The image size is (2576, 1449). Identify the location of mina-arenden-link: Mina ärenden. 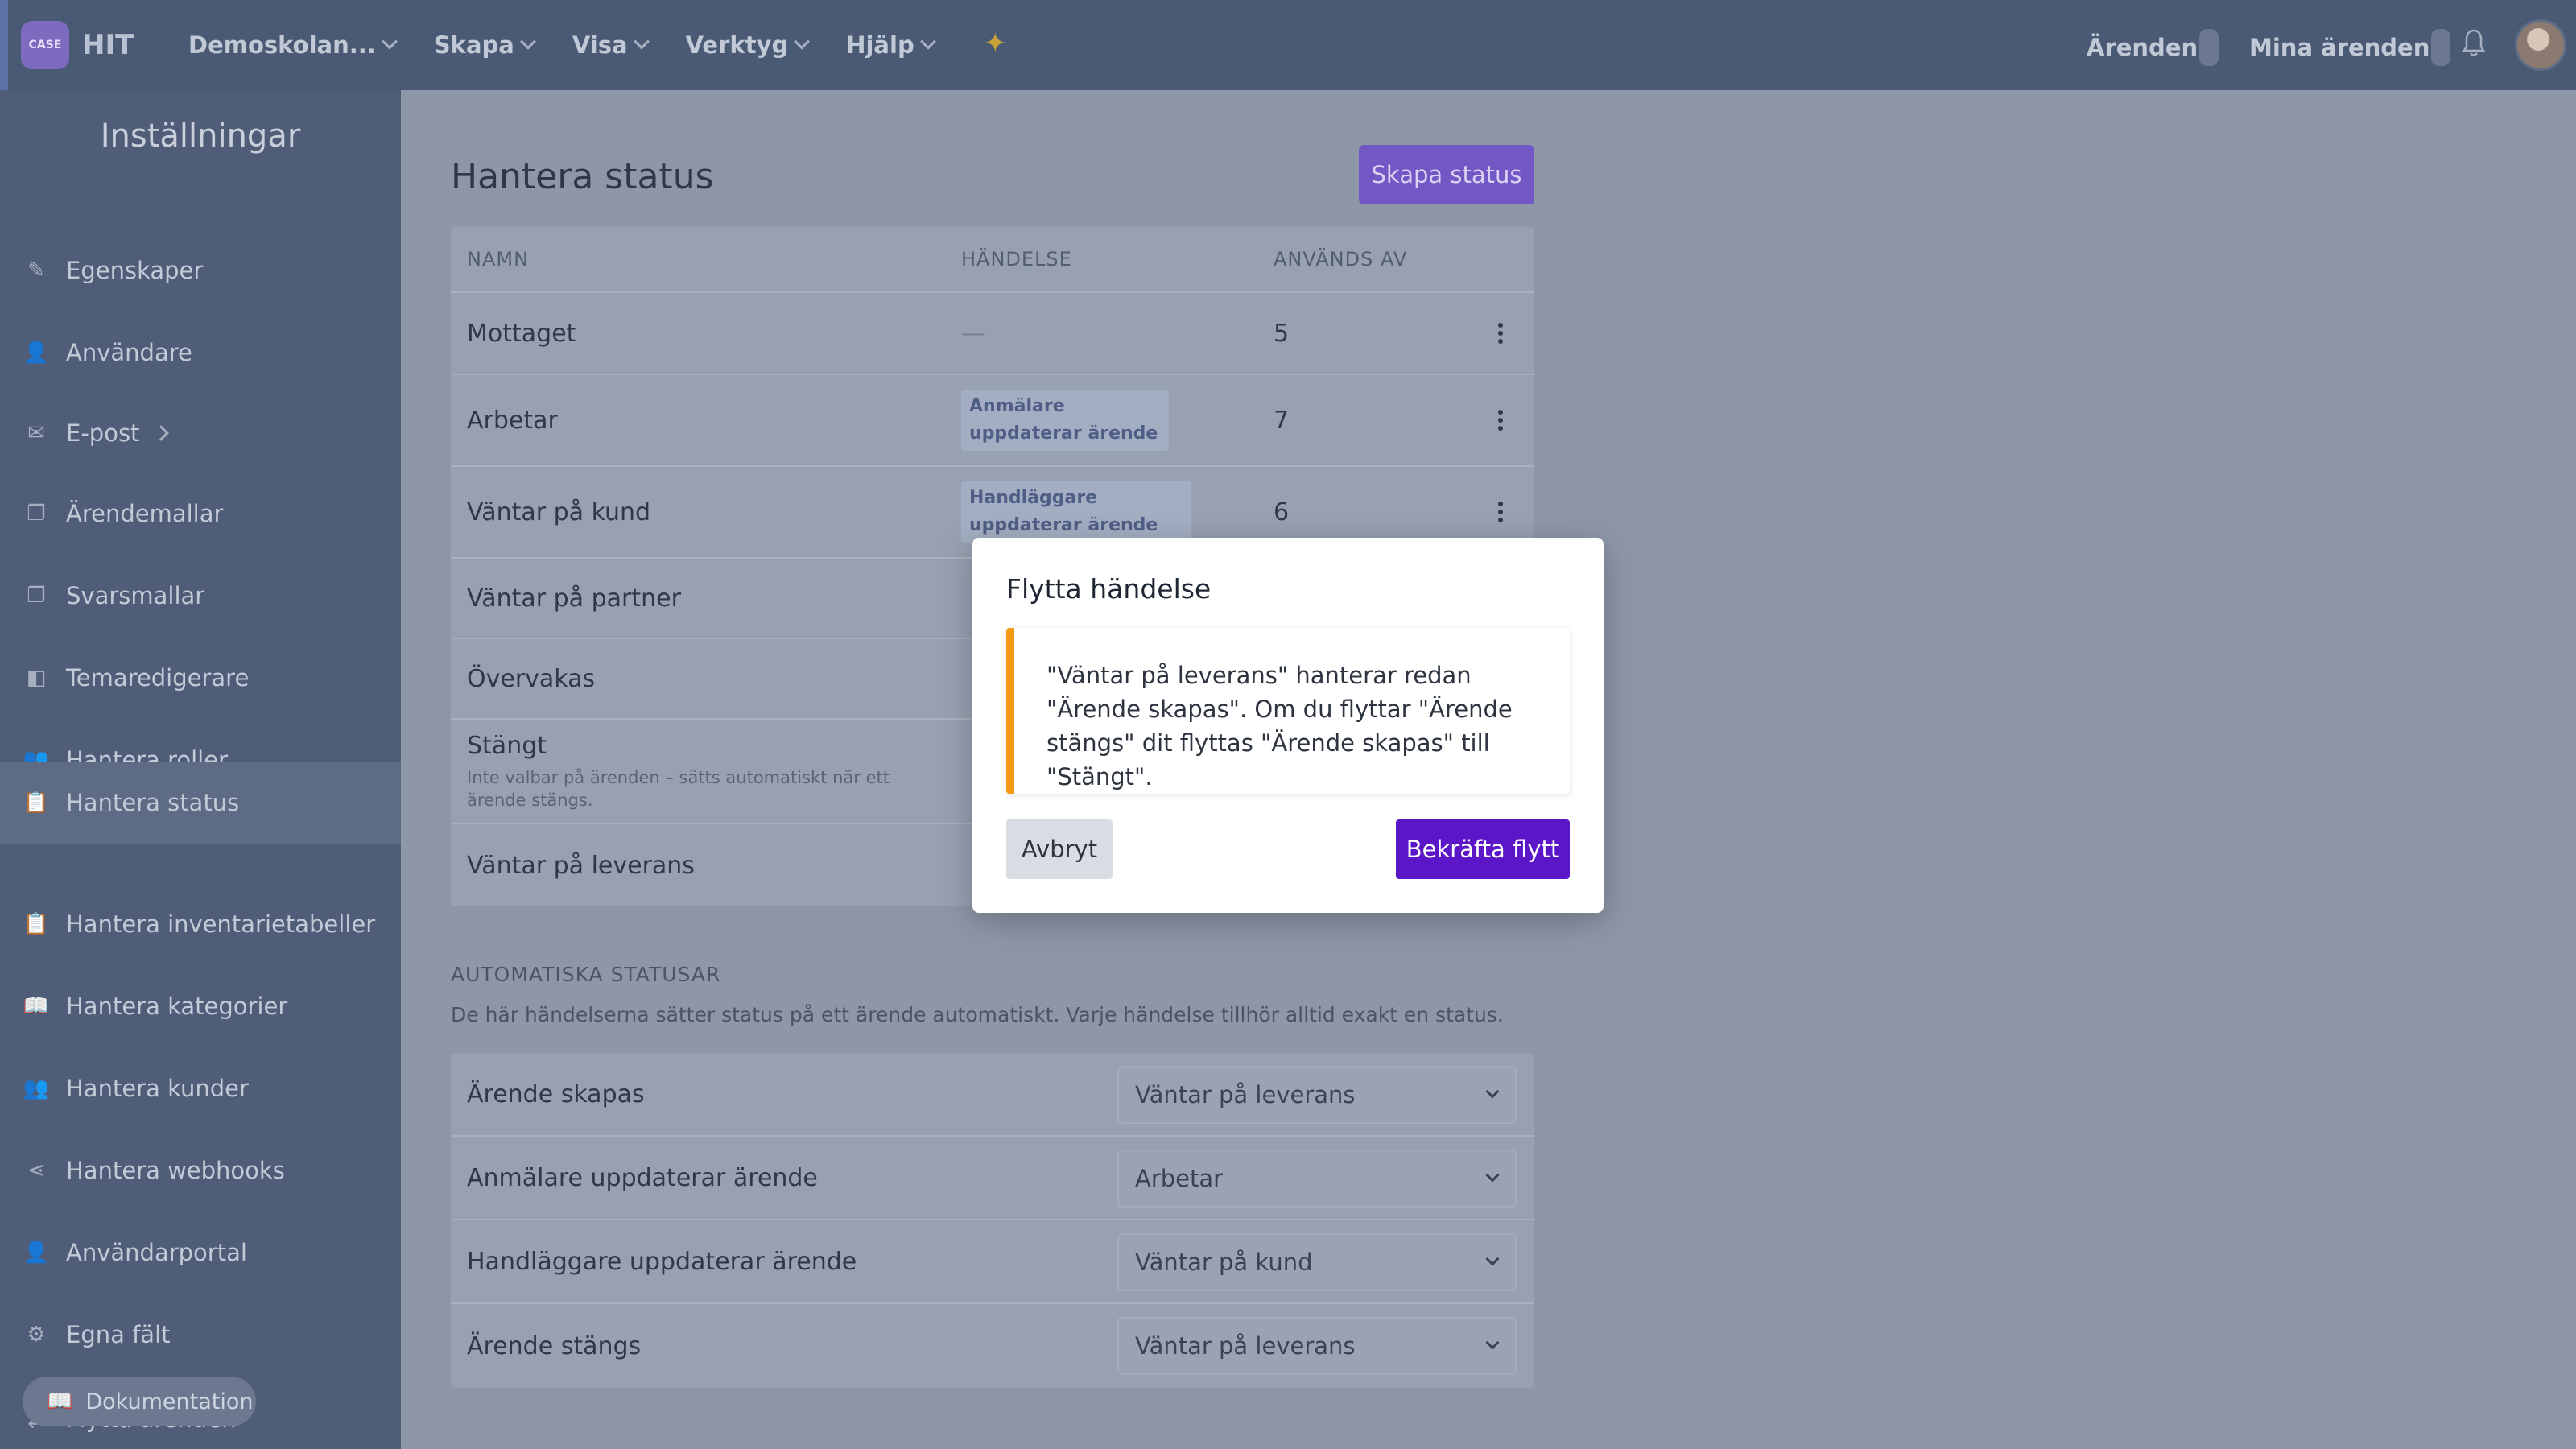
(2350, 47).